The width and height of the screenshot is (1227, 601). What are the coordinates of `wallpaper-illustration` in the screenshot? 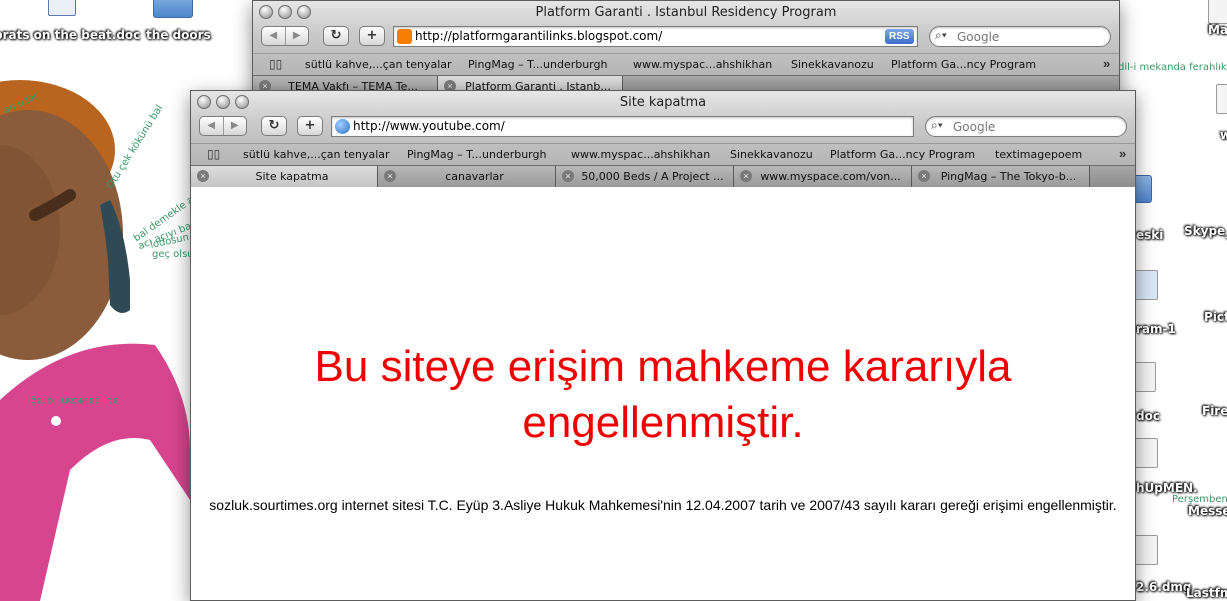 It's located at (95, 340).